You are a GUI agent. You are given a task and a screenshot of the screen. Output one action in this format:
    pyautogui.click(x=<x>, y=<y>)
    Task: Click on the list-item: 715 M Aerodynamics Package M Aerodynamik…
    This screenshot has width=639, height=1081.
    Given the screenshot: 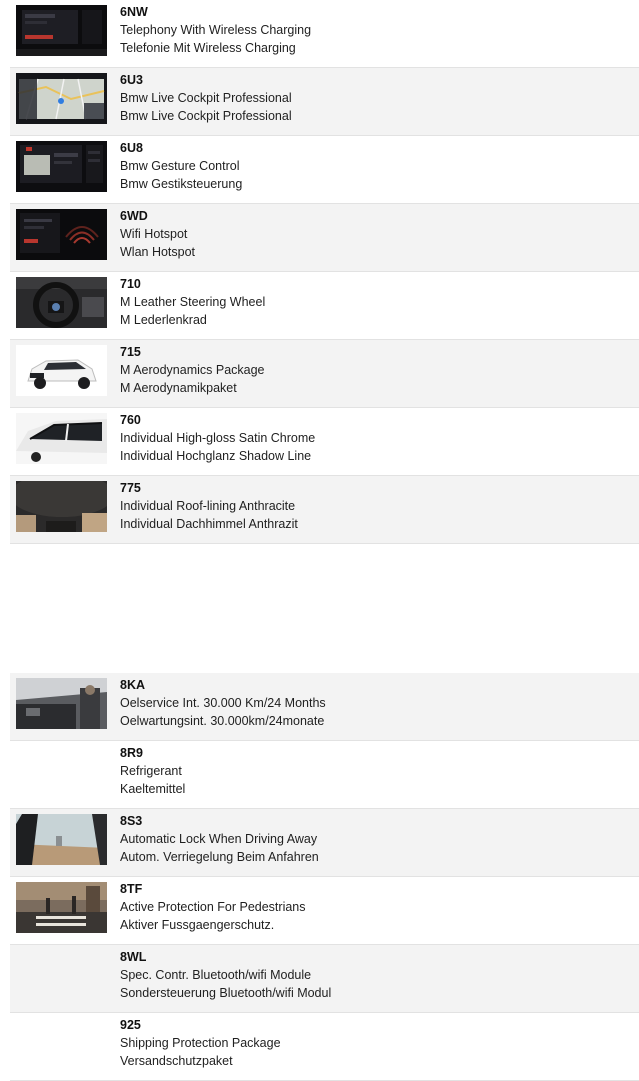 What is the action you would take?
    pyautogui.click(x=324, y=374)
    